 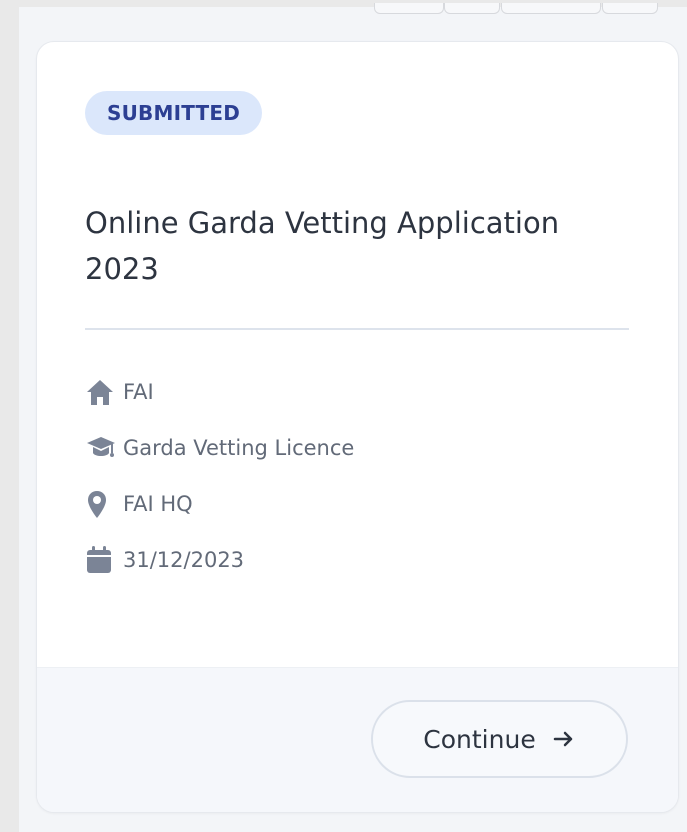 I want to click on detail-organisation-row: FAI, so click(x=365, y=392).